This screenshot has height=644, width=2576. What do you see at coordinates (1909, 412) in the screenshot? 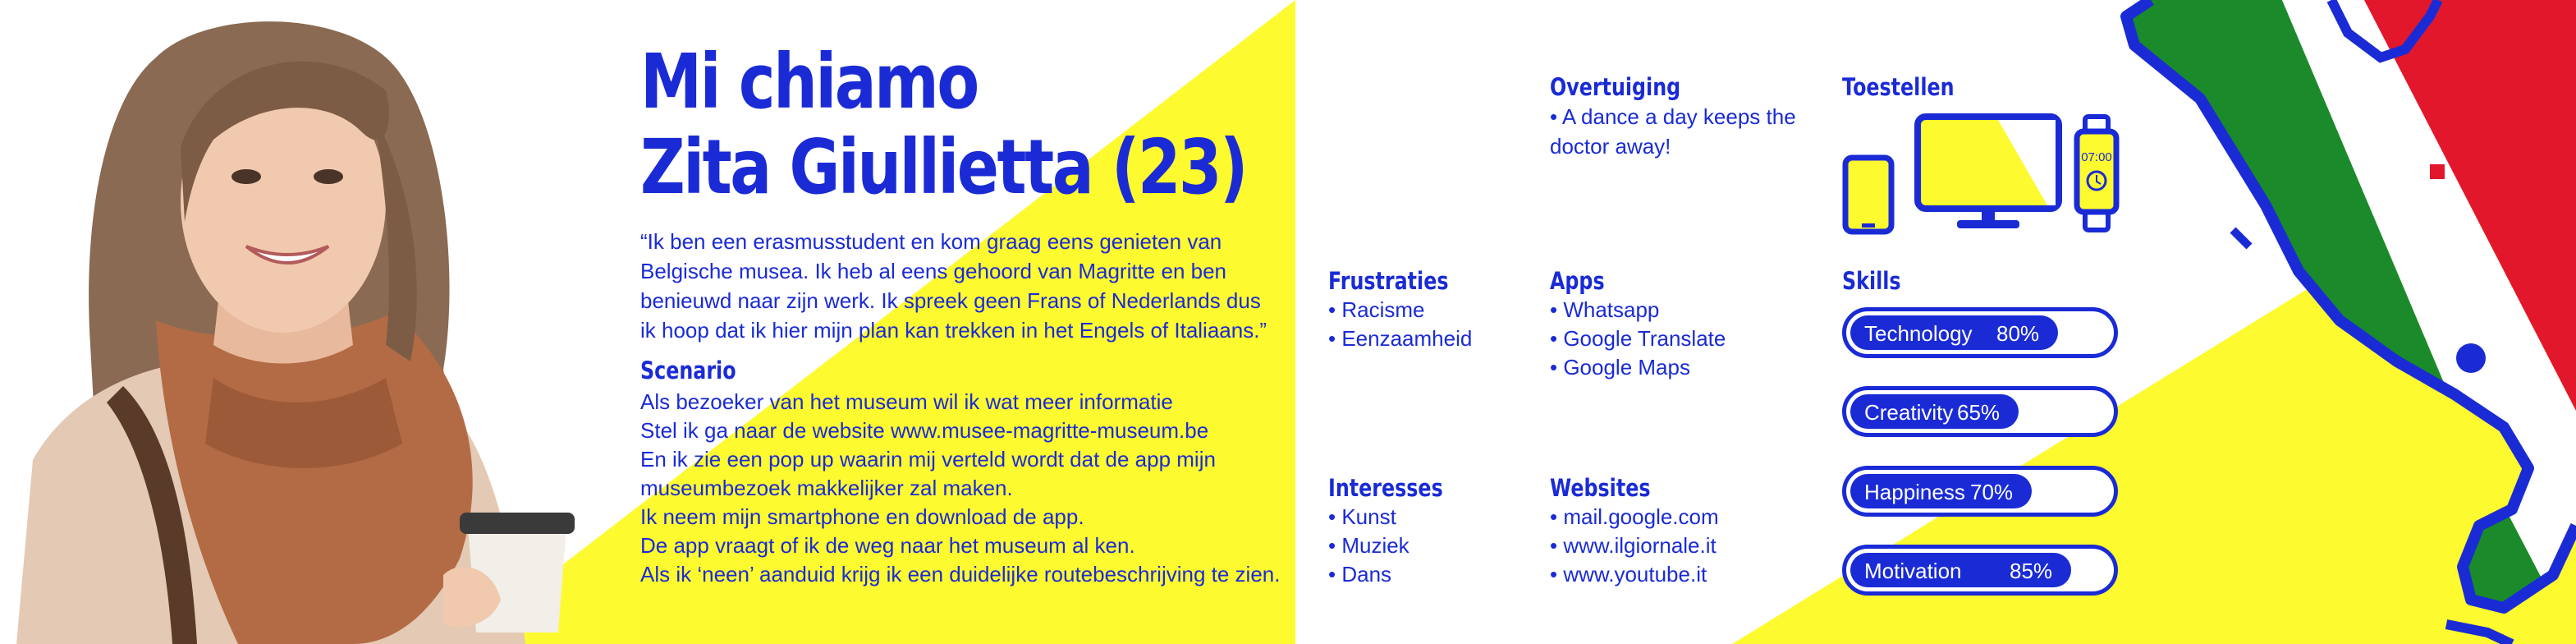
I see `skill-name: Creativity` at bounding box center [1909, 412].